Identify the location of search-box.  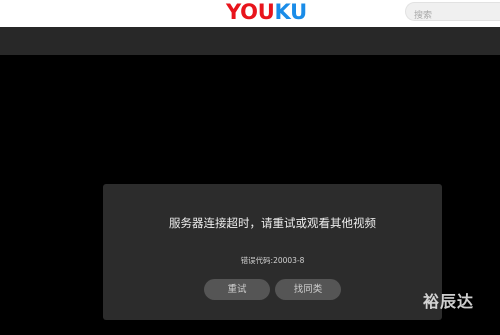
(452, 13).